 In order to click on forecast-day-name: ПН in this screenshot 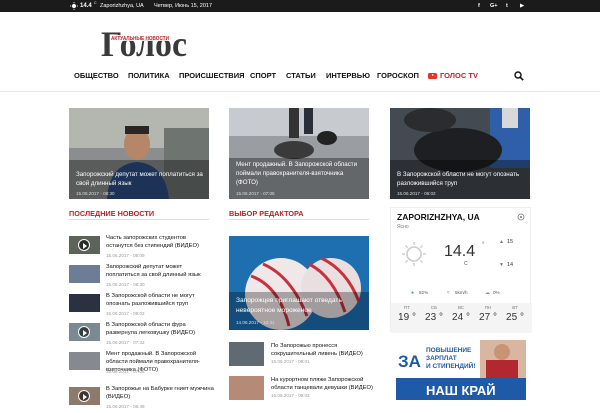, I will do `click(488, 307)`.